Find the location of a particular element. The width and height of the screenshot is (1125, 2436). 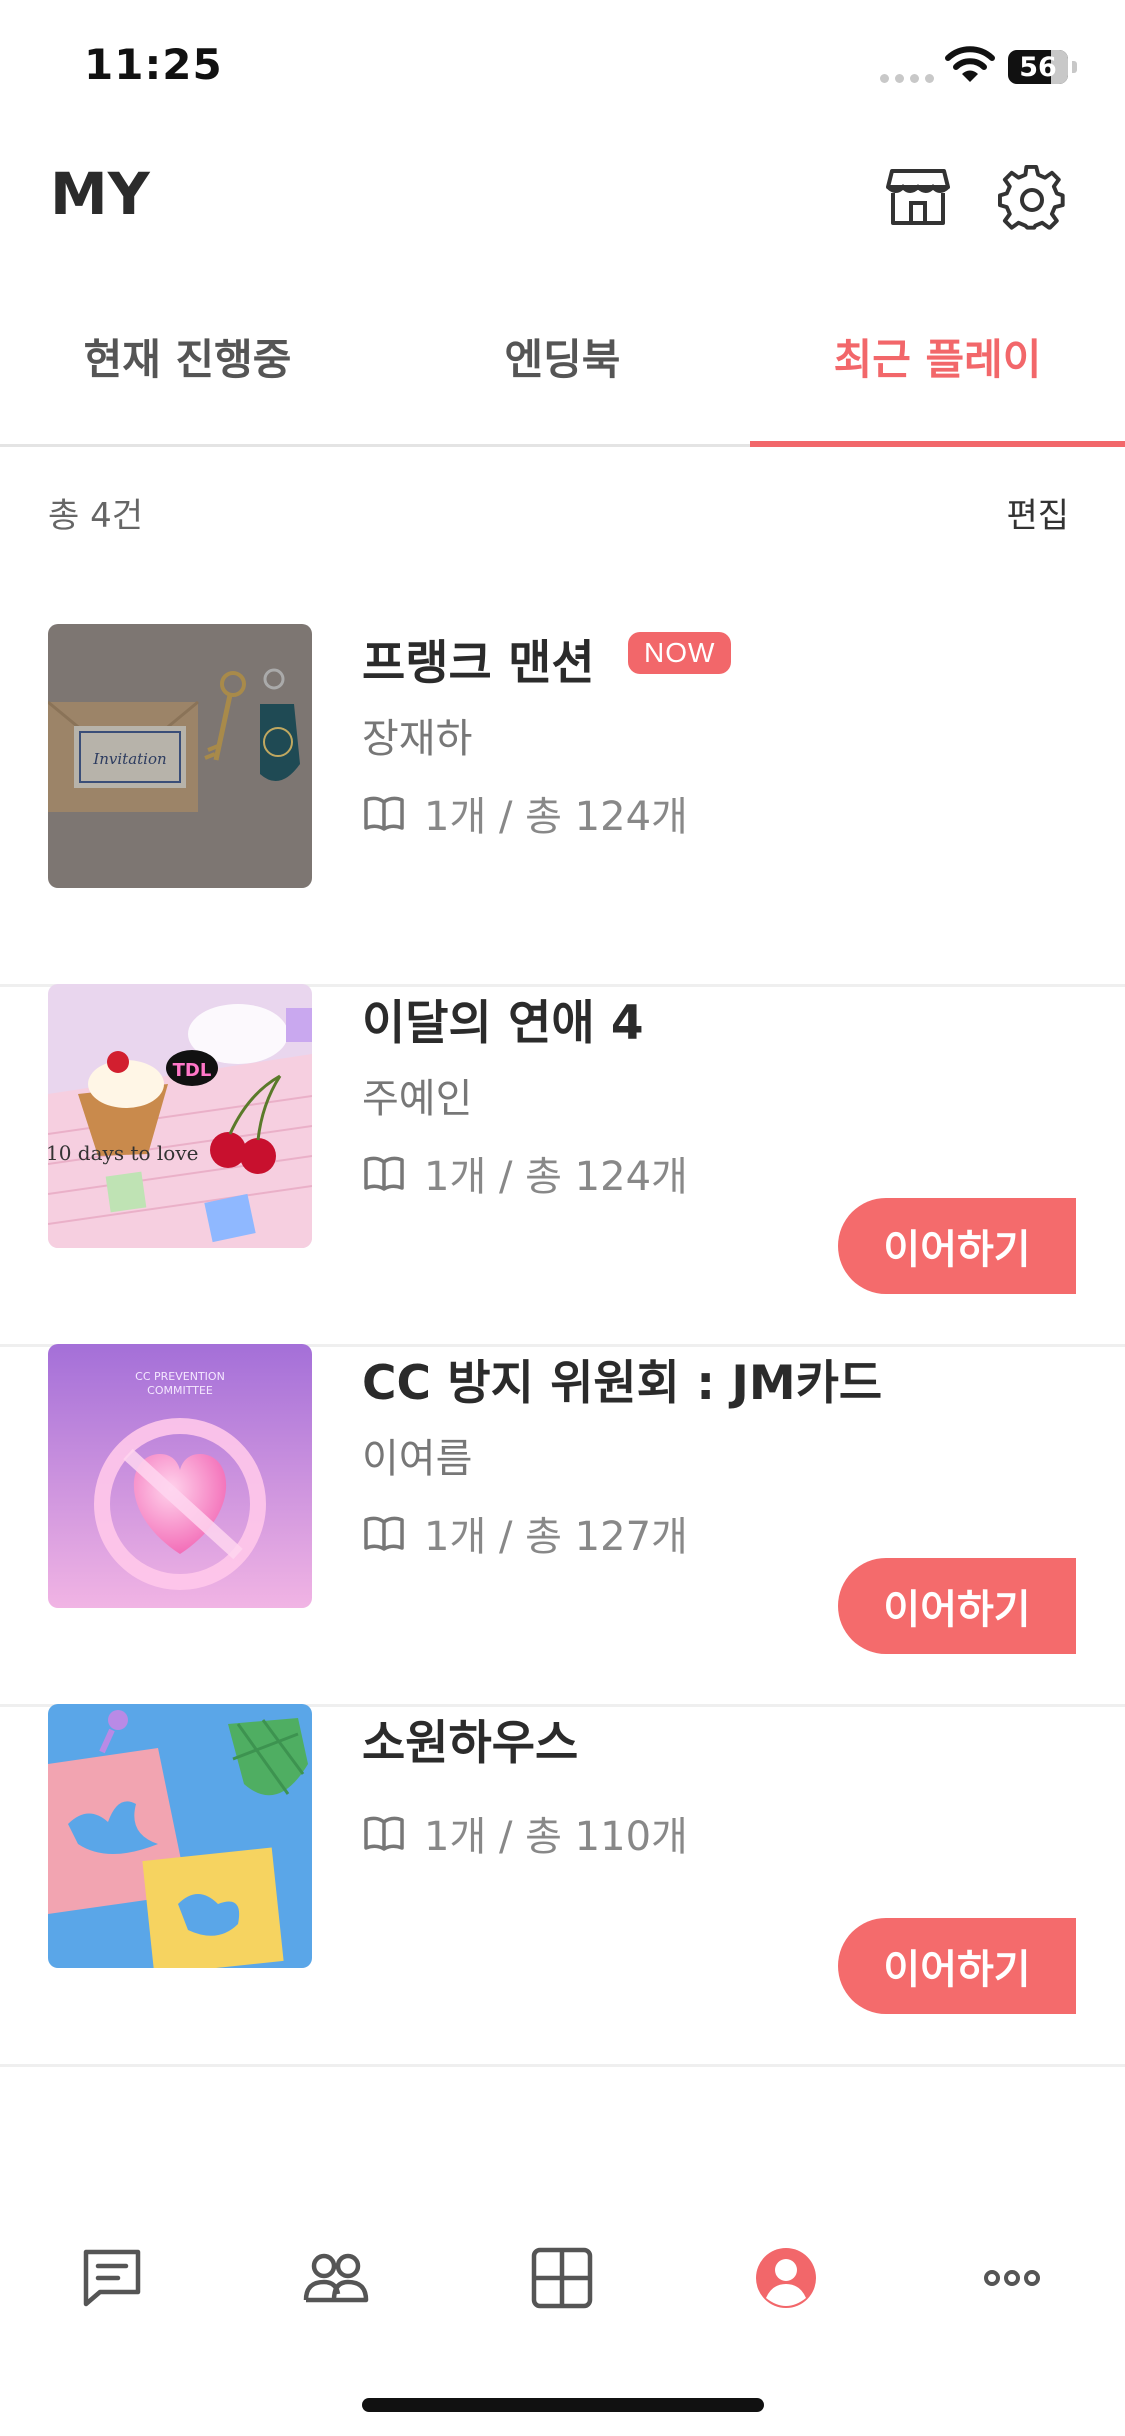

more-icon is located at coordinates (1012, 2278).